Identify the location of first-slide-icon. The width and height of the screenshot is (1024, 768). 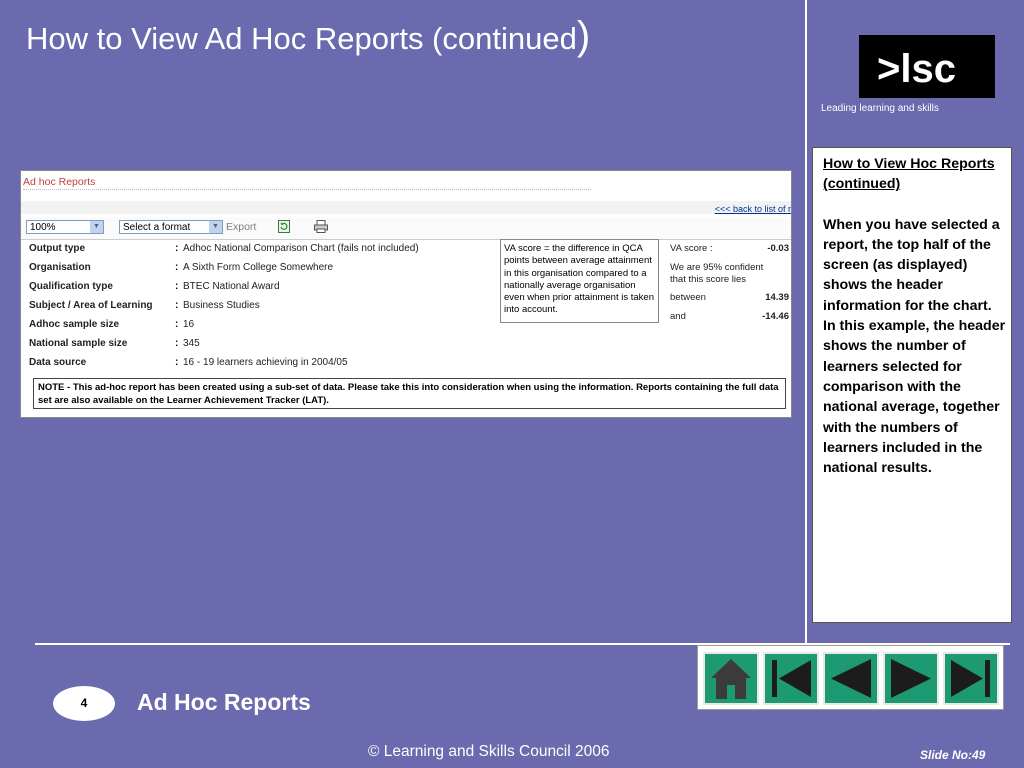
(791, 678).